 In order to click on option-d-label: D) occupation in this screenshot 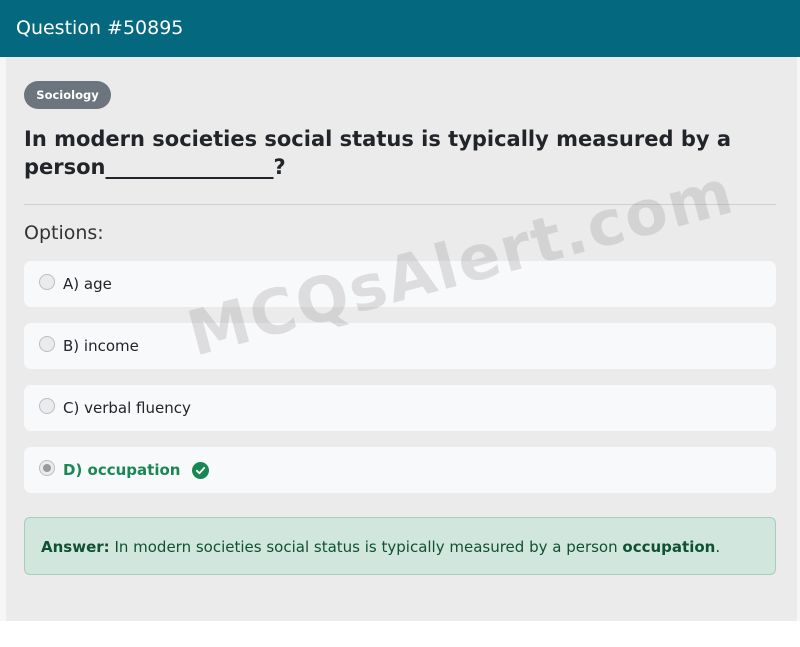, I will do `click(122, 470)`.